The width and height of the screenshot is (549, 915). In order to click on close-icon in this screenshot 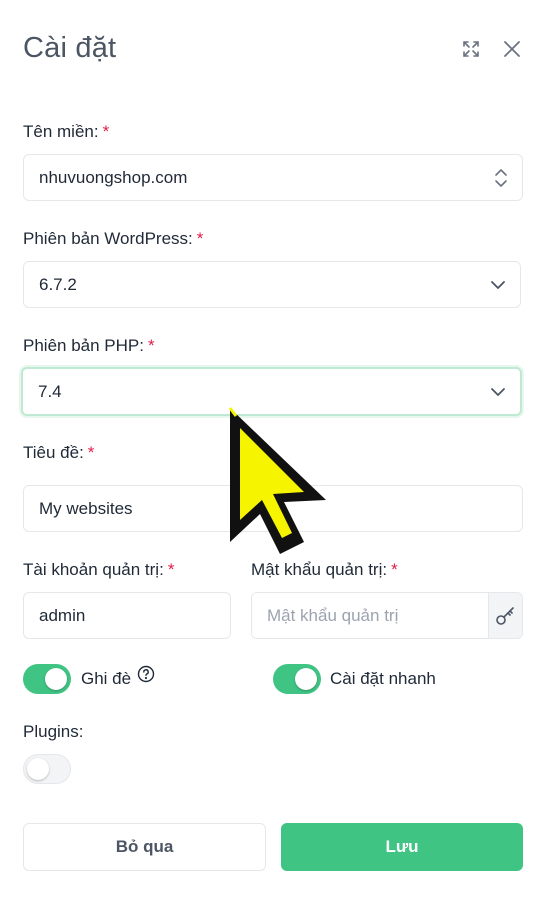, I will do `click(512, 49)`.